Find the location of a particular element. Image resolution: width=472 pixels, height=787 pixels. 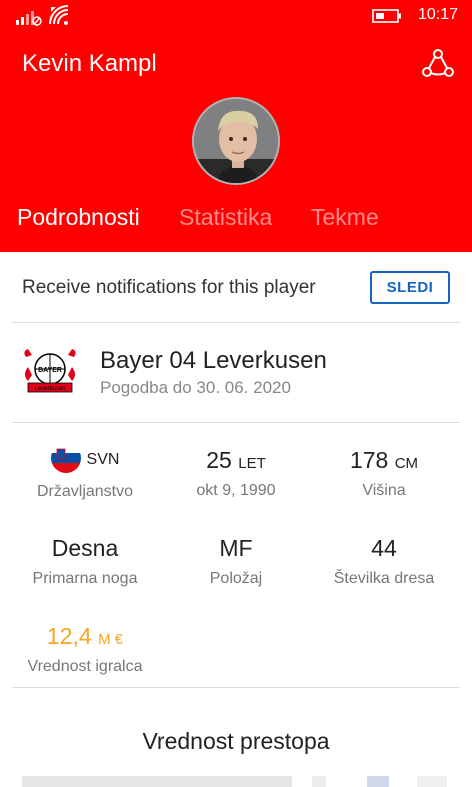

birth-date: okt 9, 1990 is located at coordinates (236, 490).